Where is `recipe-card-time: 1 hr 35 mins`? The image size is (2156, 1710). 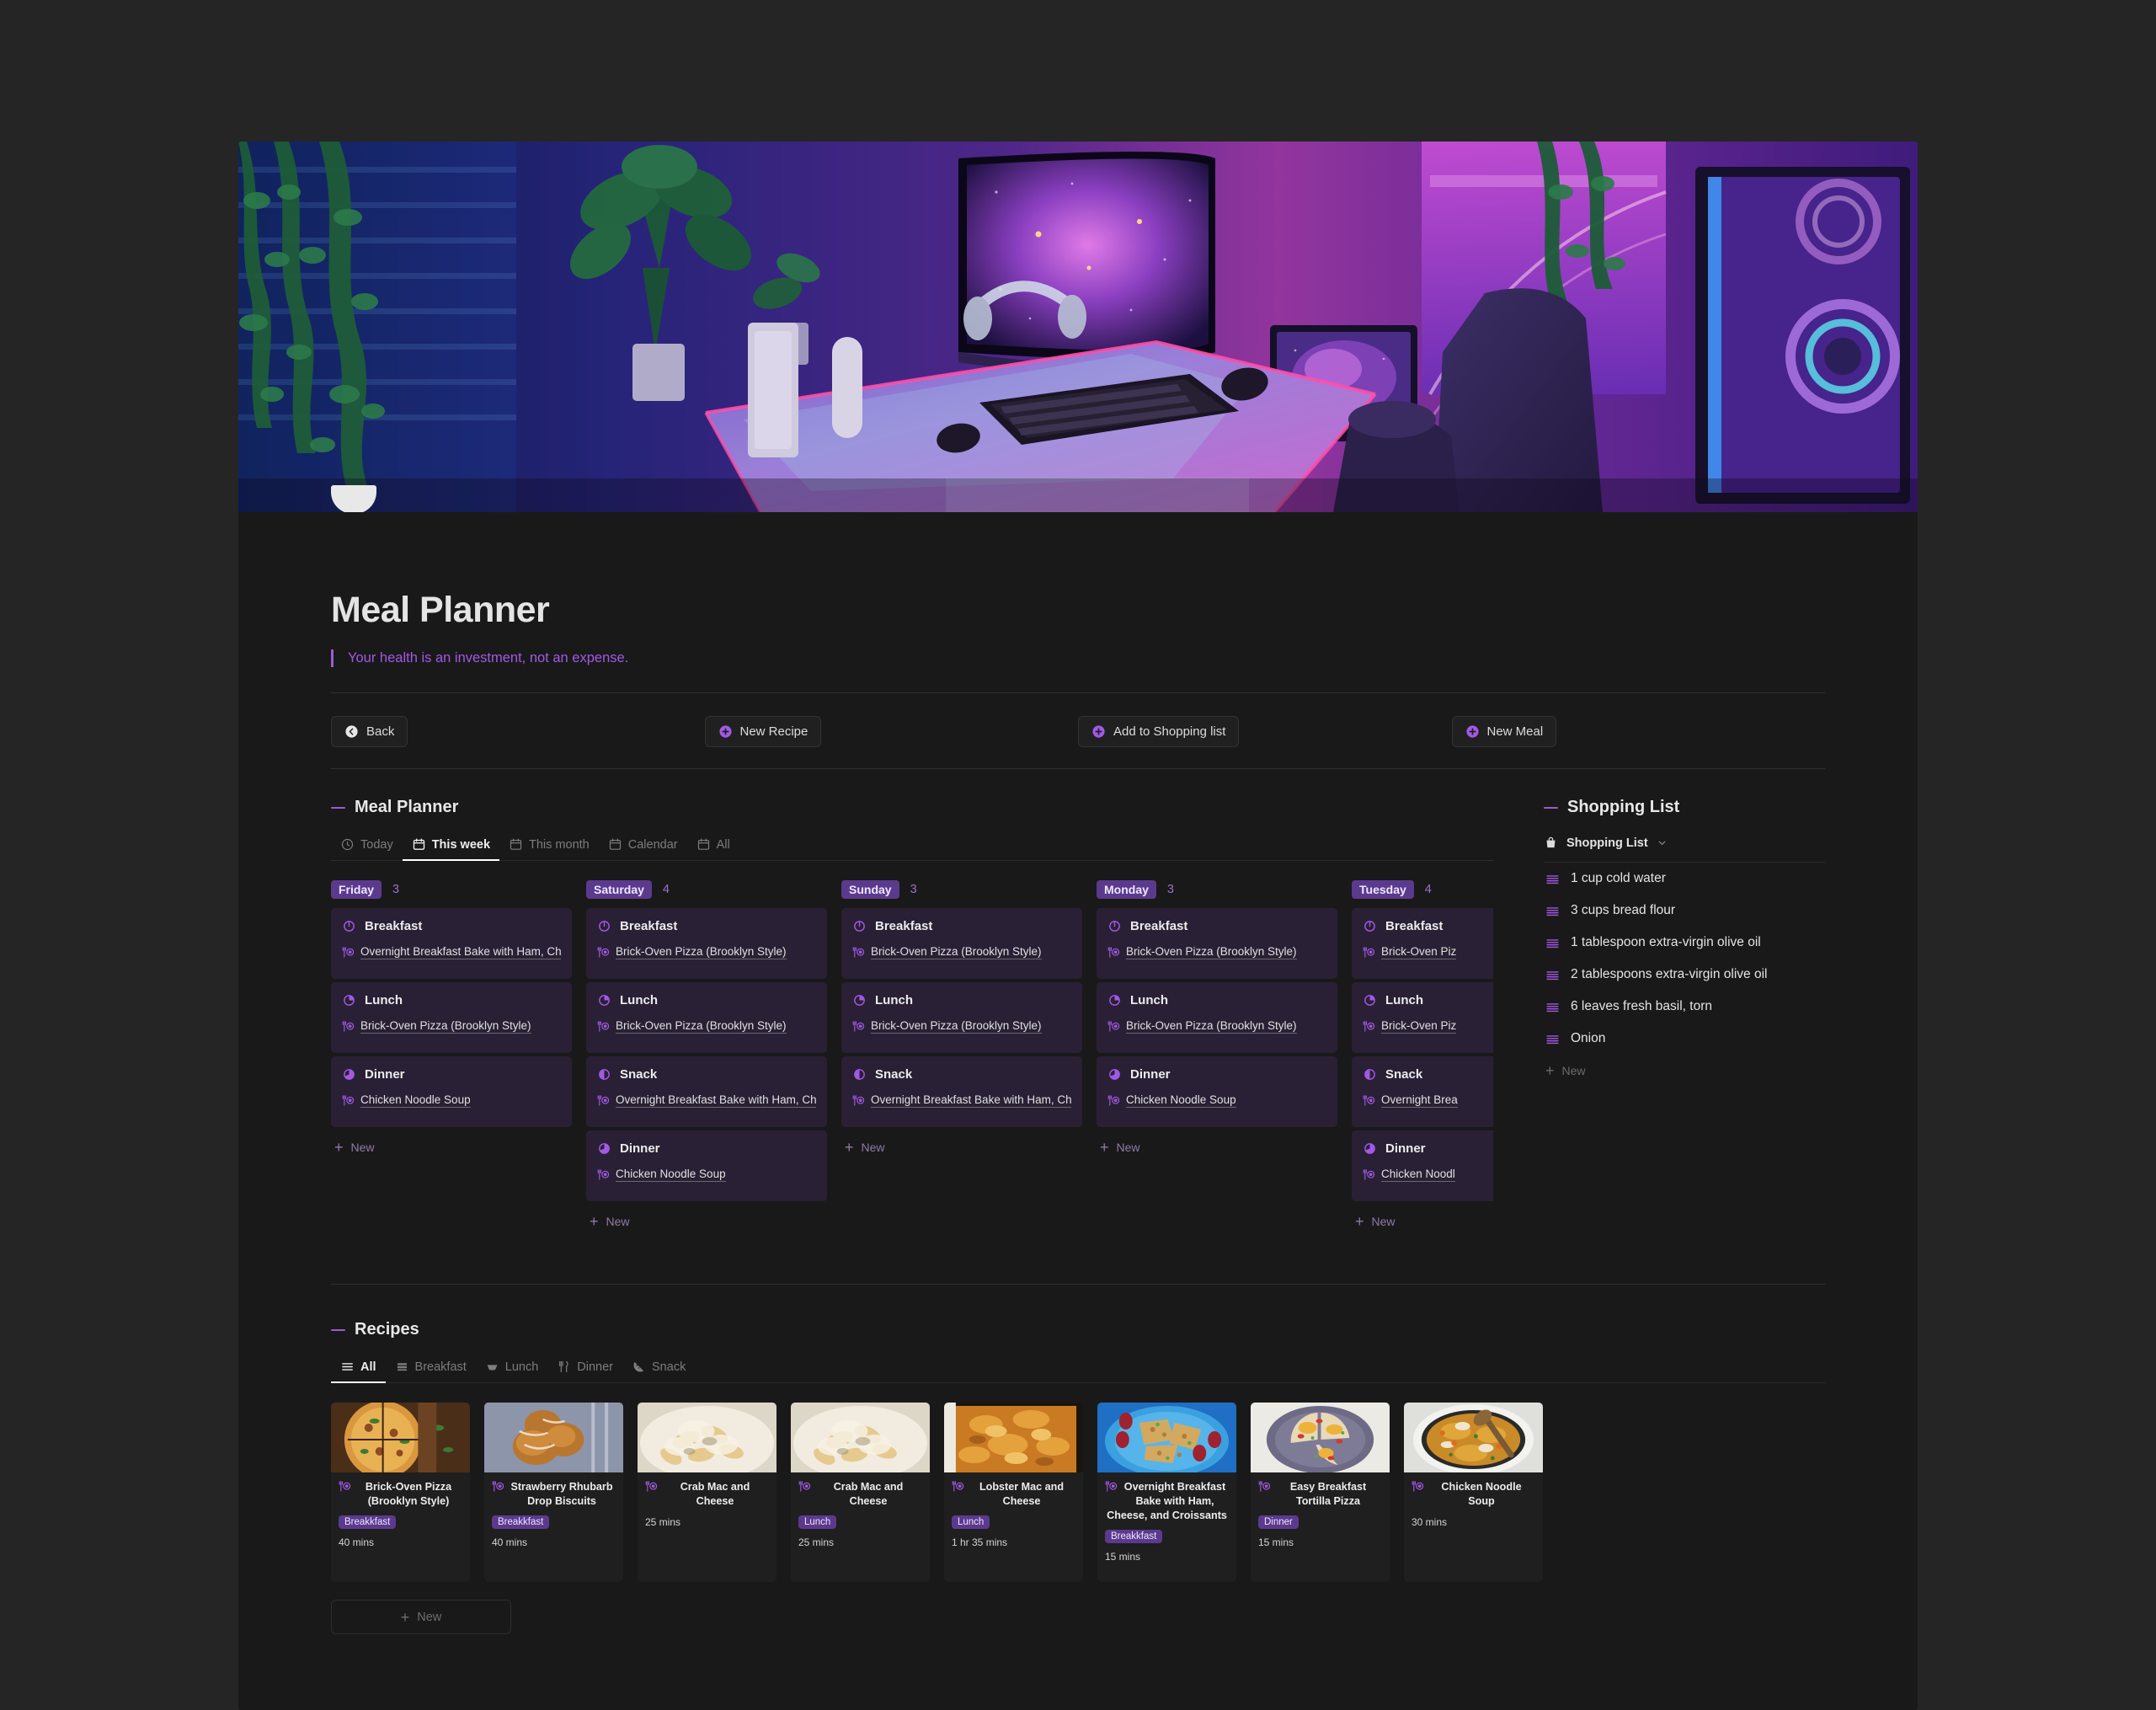 recipe-card-time: 1 hr 35 mins is located at coordinates (980, 1542).